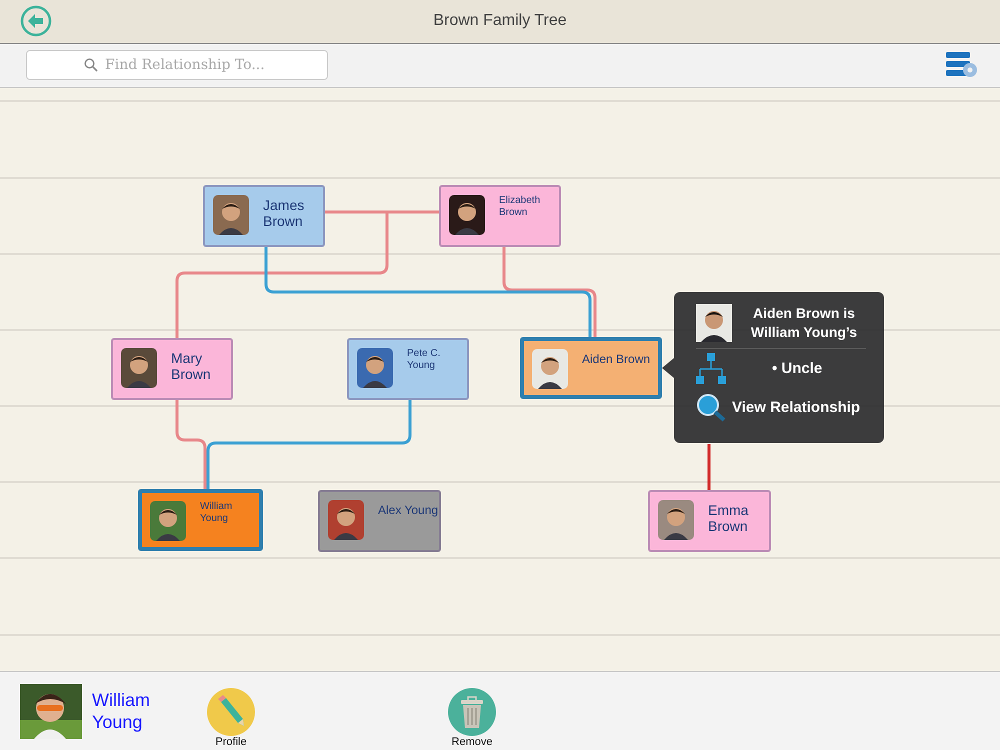 This screenshot has width=1000, height=750. What do you see at coordinates (781, 405) in the screenshot?
I see `view-relationship-button: View Relationship` at bounding box center [781, 405].